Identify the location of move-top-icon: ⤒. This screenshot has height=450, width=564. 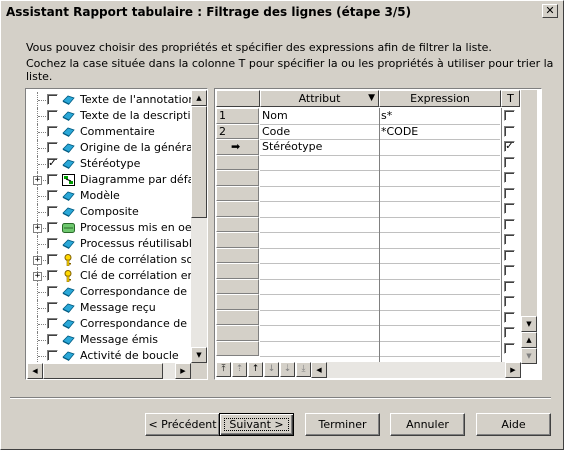
(223, 369).